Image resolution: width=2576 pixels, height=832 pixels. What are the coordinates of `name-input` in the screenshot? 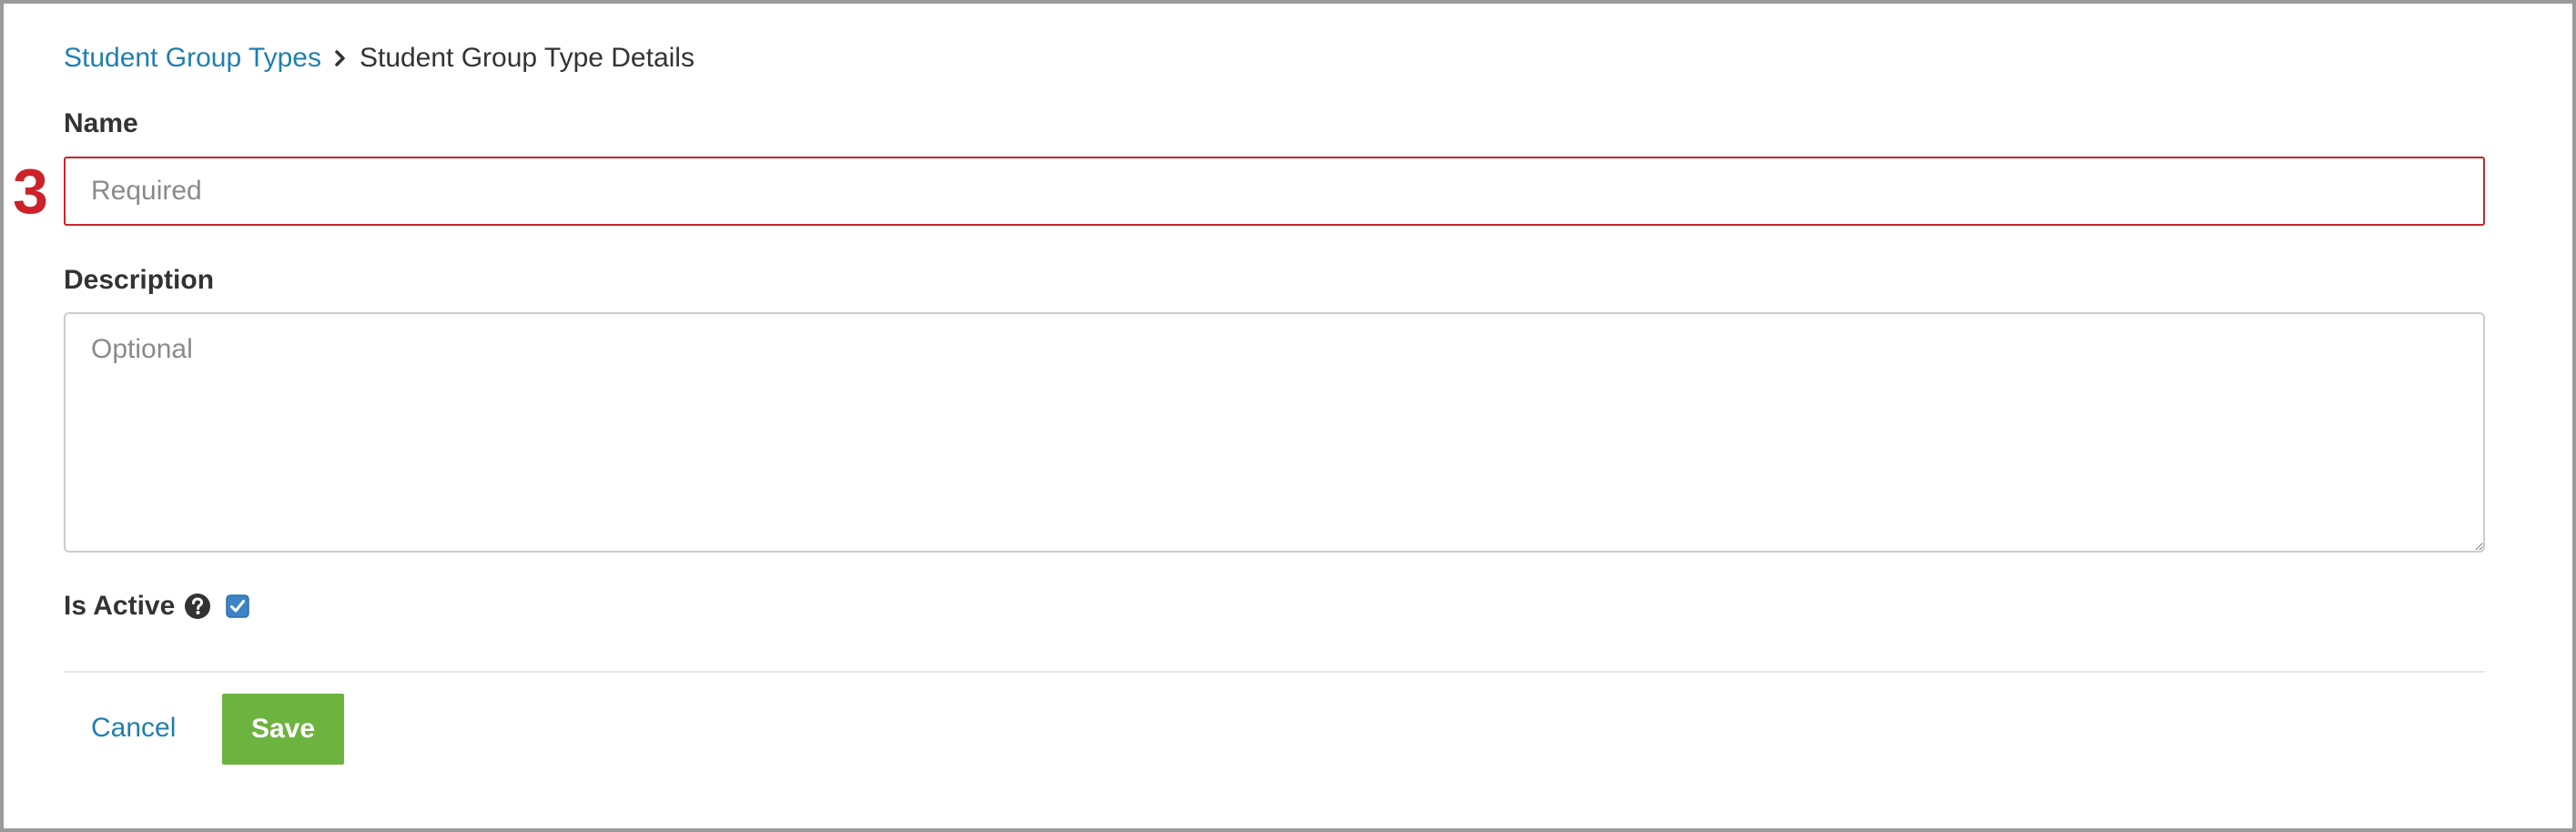 It's located at (1274, 191).